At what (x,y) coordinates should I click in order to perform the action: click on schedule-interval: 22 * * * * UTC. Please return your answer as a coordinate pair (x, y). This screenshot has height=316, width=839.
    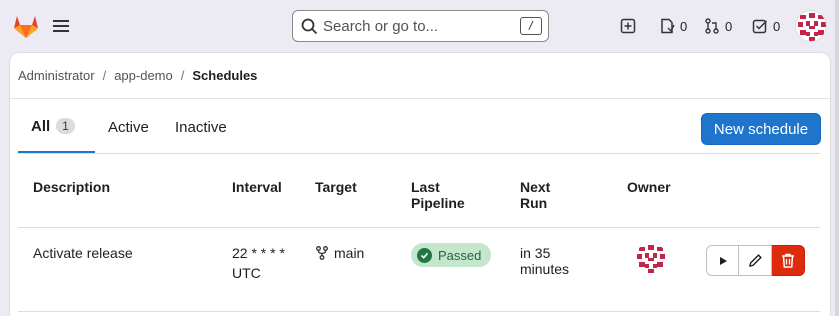
    Looking at the image, I should click on (260, 263).